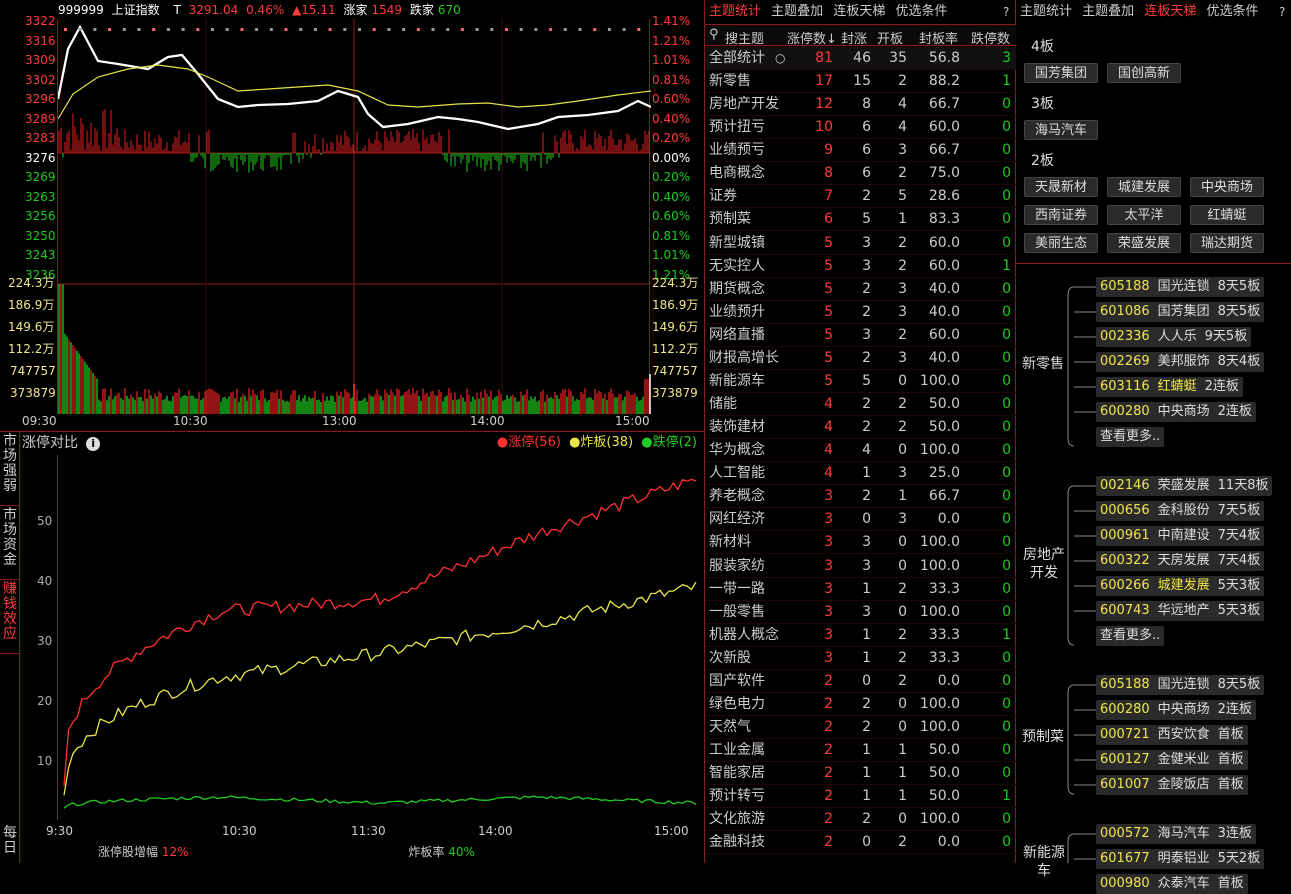 The width and height of the screenshot is (1291, 894). I want to click on refresh-icon: ○, so click(780, 58).